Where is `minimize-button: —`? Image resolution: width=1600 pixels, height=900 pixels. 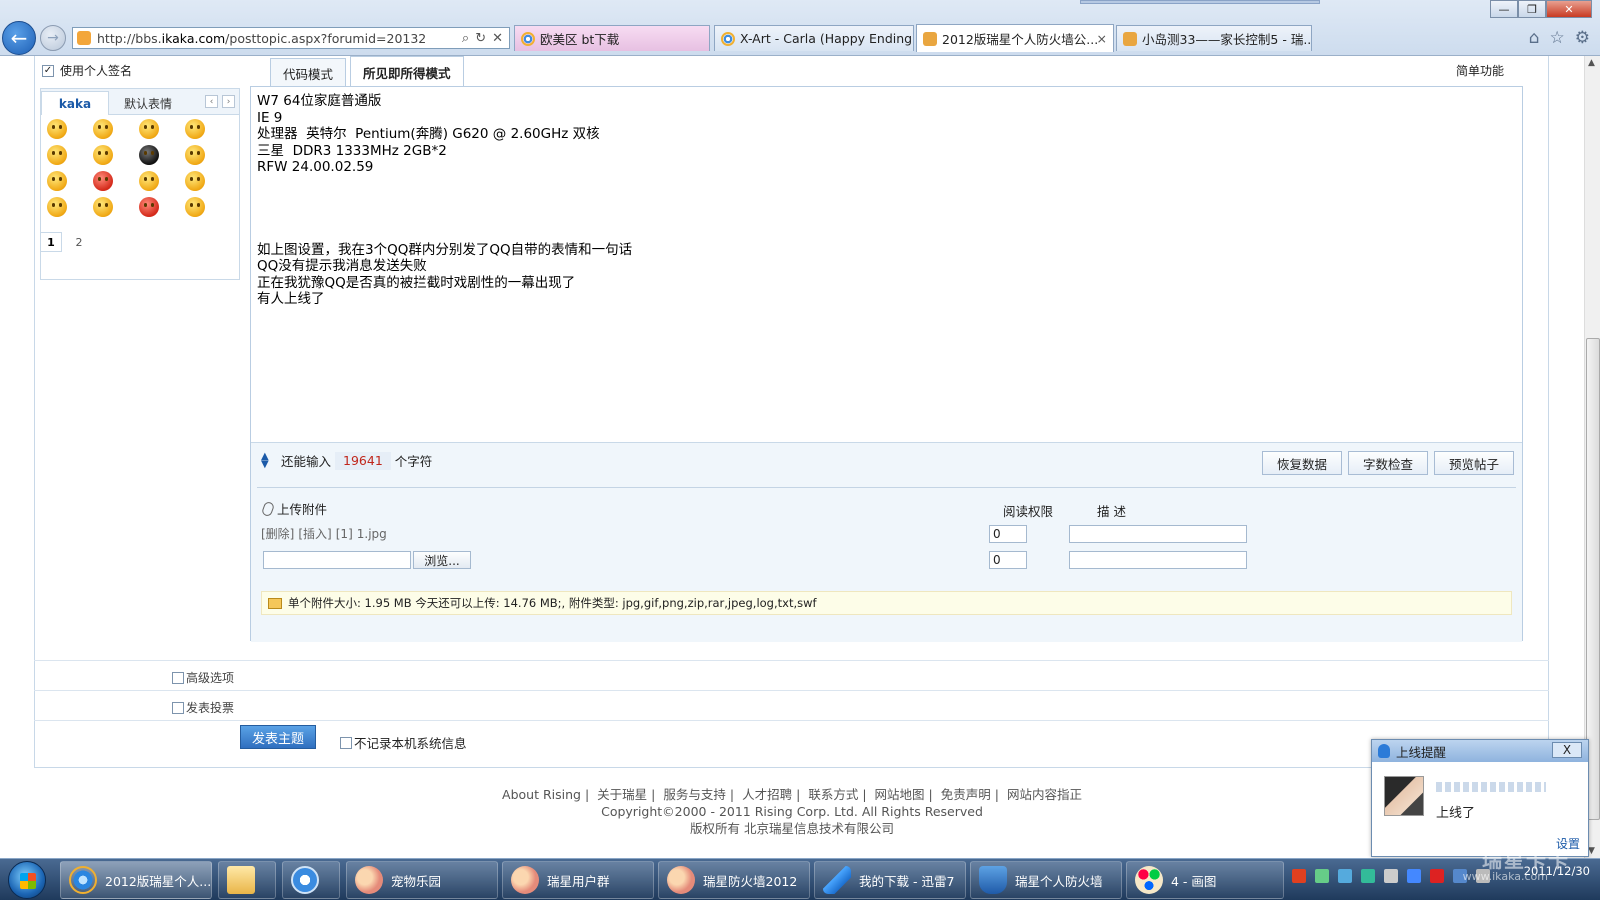
minimize-button: — is located at coordinates (1504, 9).